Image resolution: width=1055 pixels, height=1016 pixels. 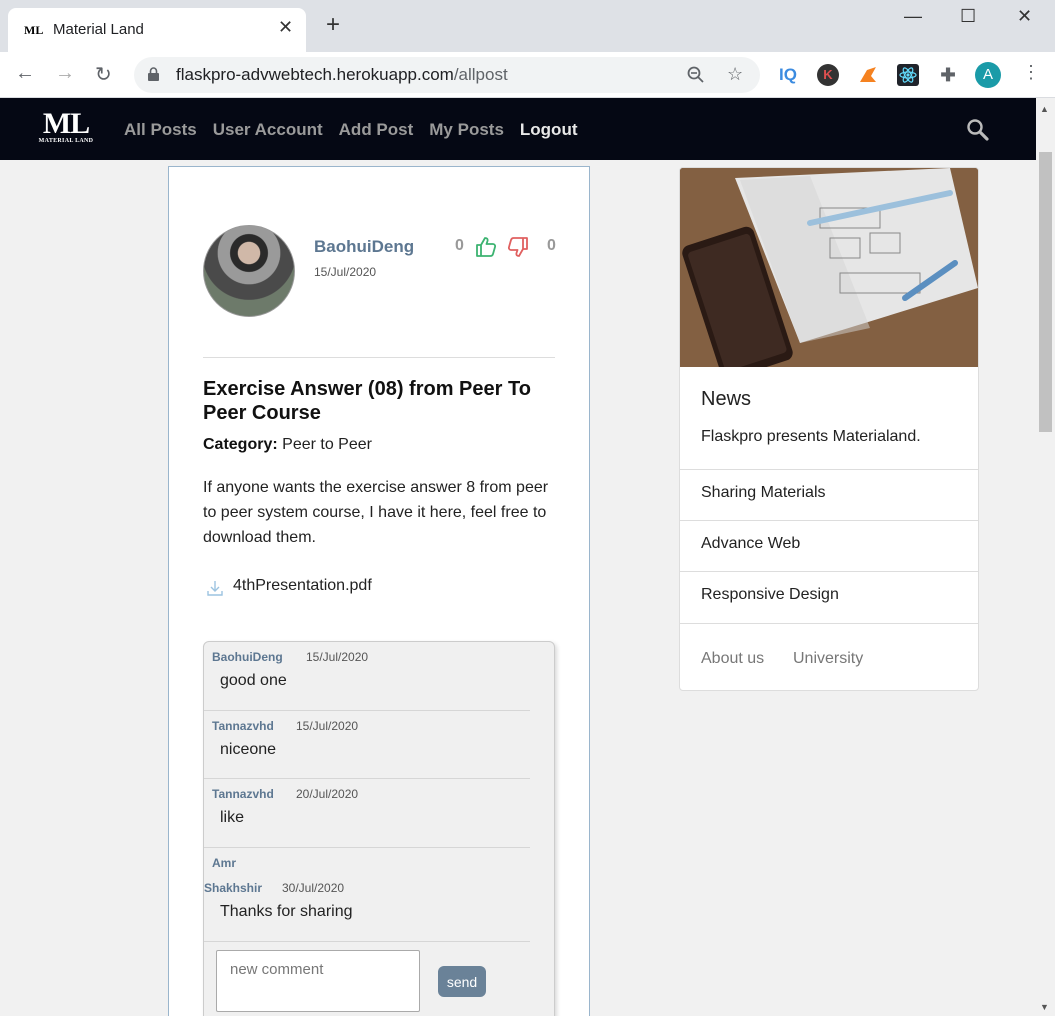 I want to click on footer-link-university: University, so click(x=828, y=659).